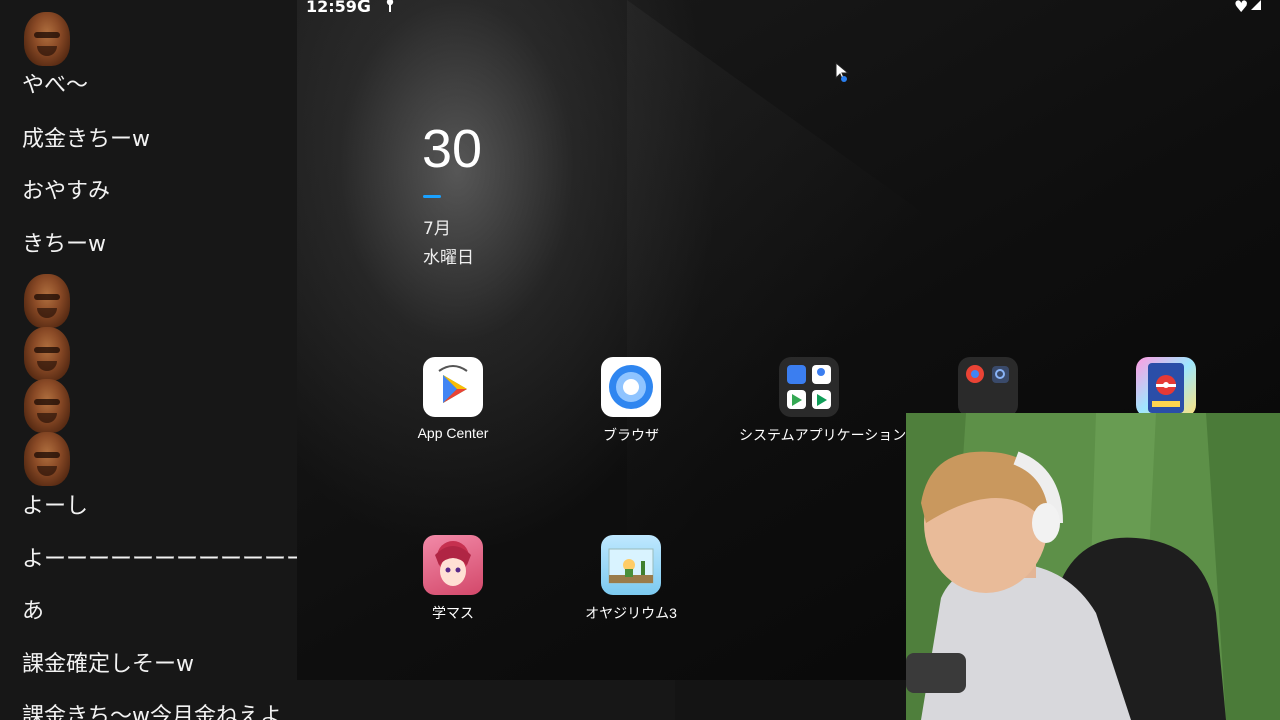 The image size is (1280, 720). I want to click on app-gakumas: 学マス, so click(453, 579).